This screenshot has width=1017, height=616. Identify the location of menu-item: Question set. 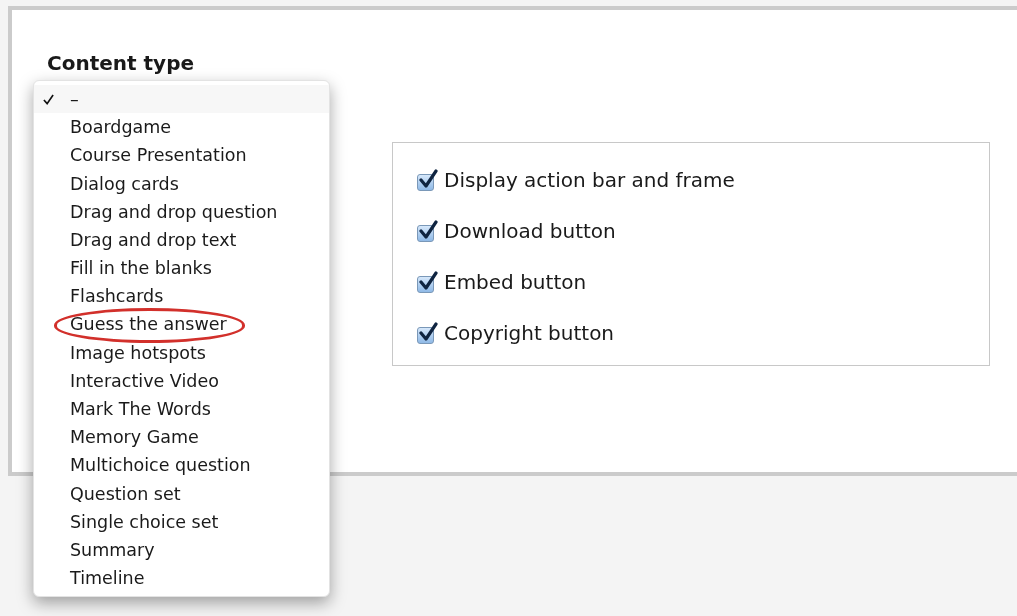
(181, 493).